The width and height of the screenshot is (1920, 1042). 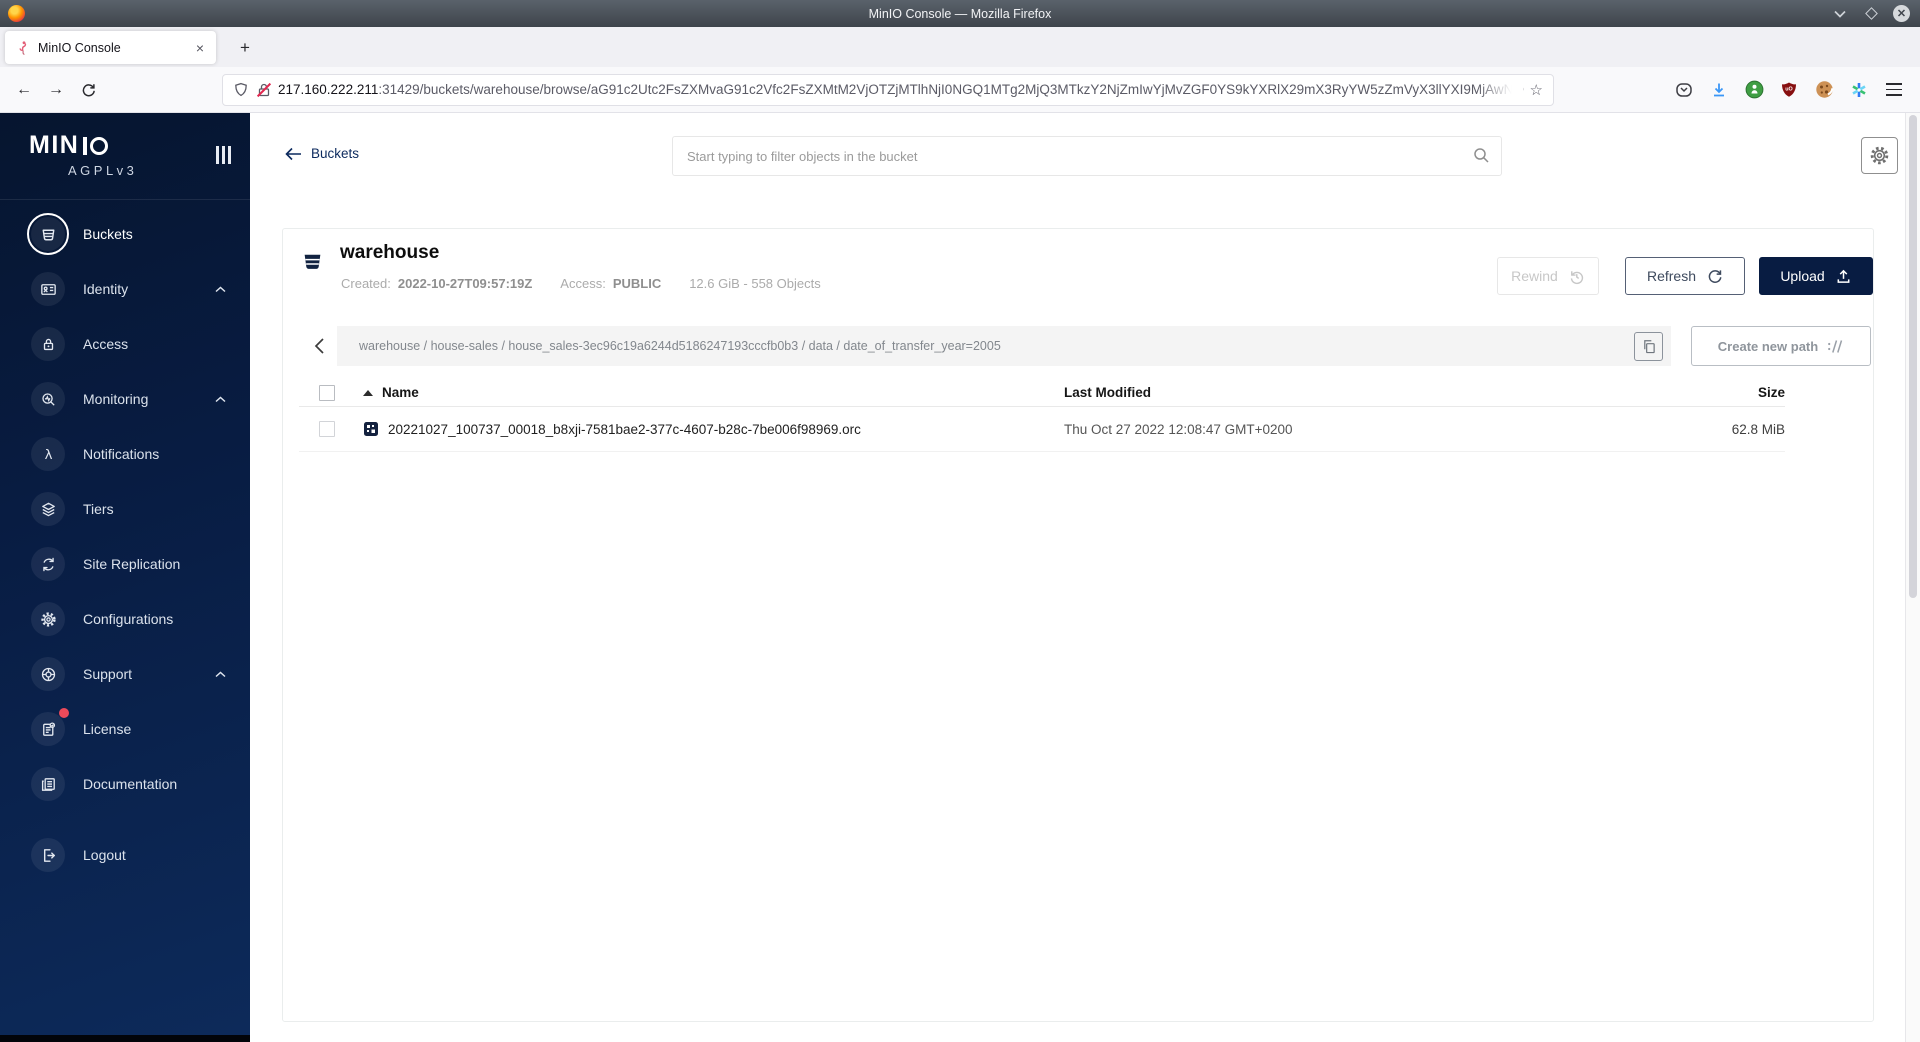 What do you see at coordinates (130, 784) in the screenshot?
I see `sidebar-item-label: Documentation` at bounding box center [130, 784].